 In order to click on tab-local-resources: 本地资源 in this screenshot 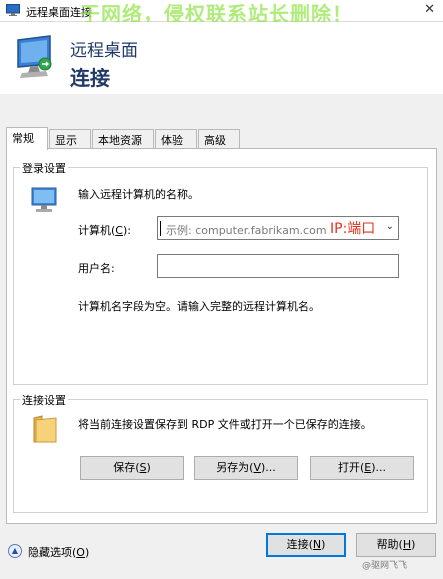, I will do `click(123, 139)`.